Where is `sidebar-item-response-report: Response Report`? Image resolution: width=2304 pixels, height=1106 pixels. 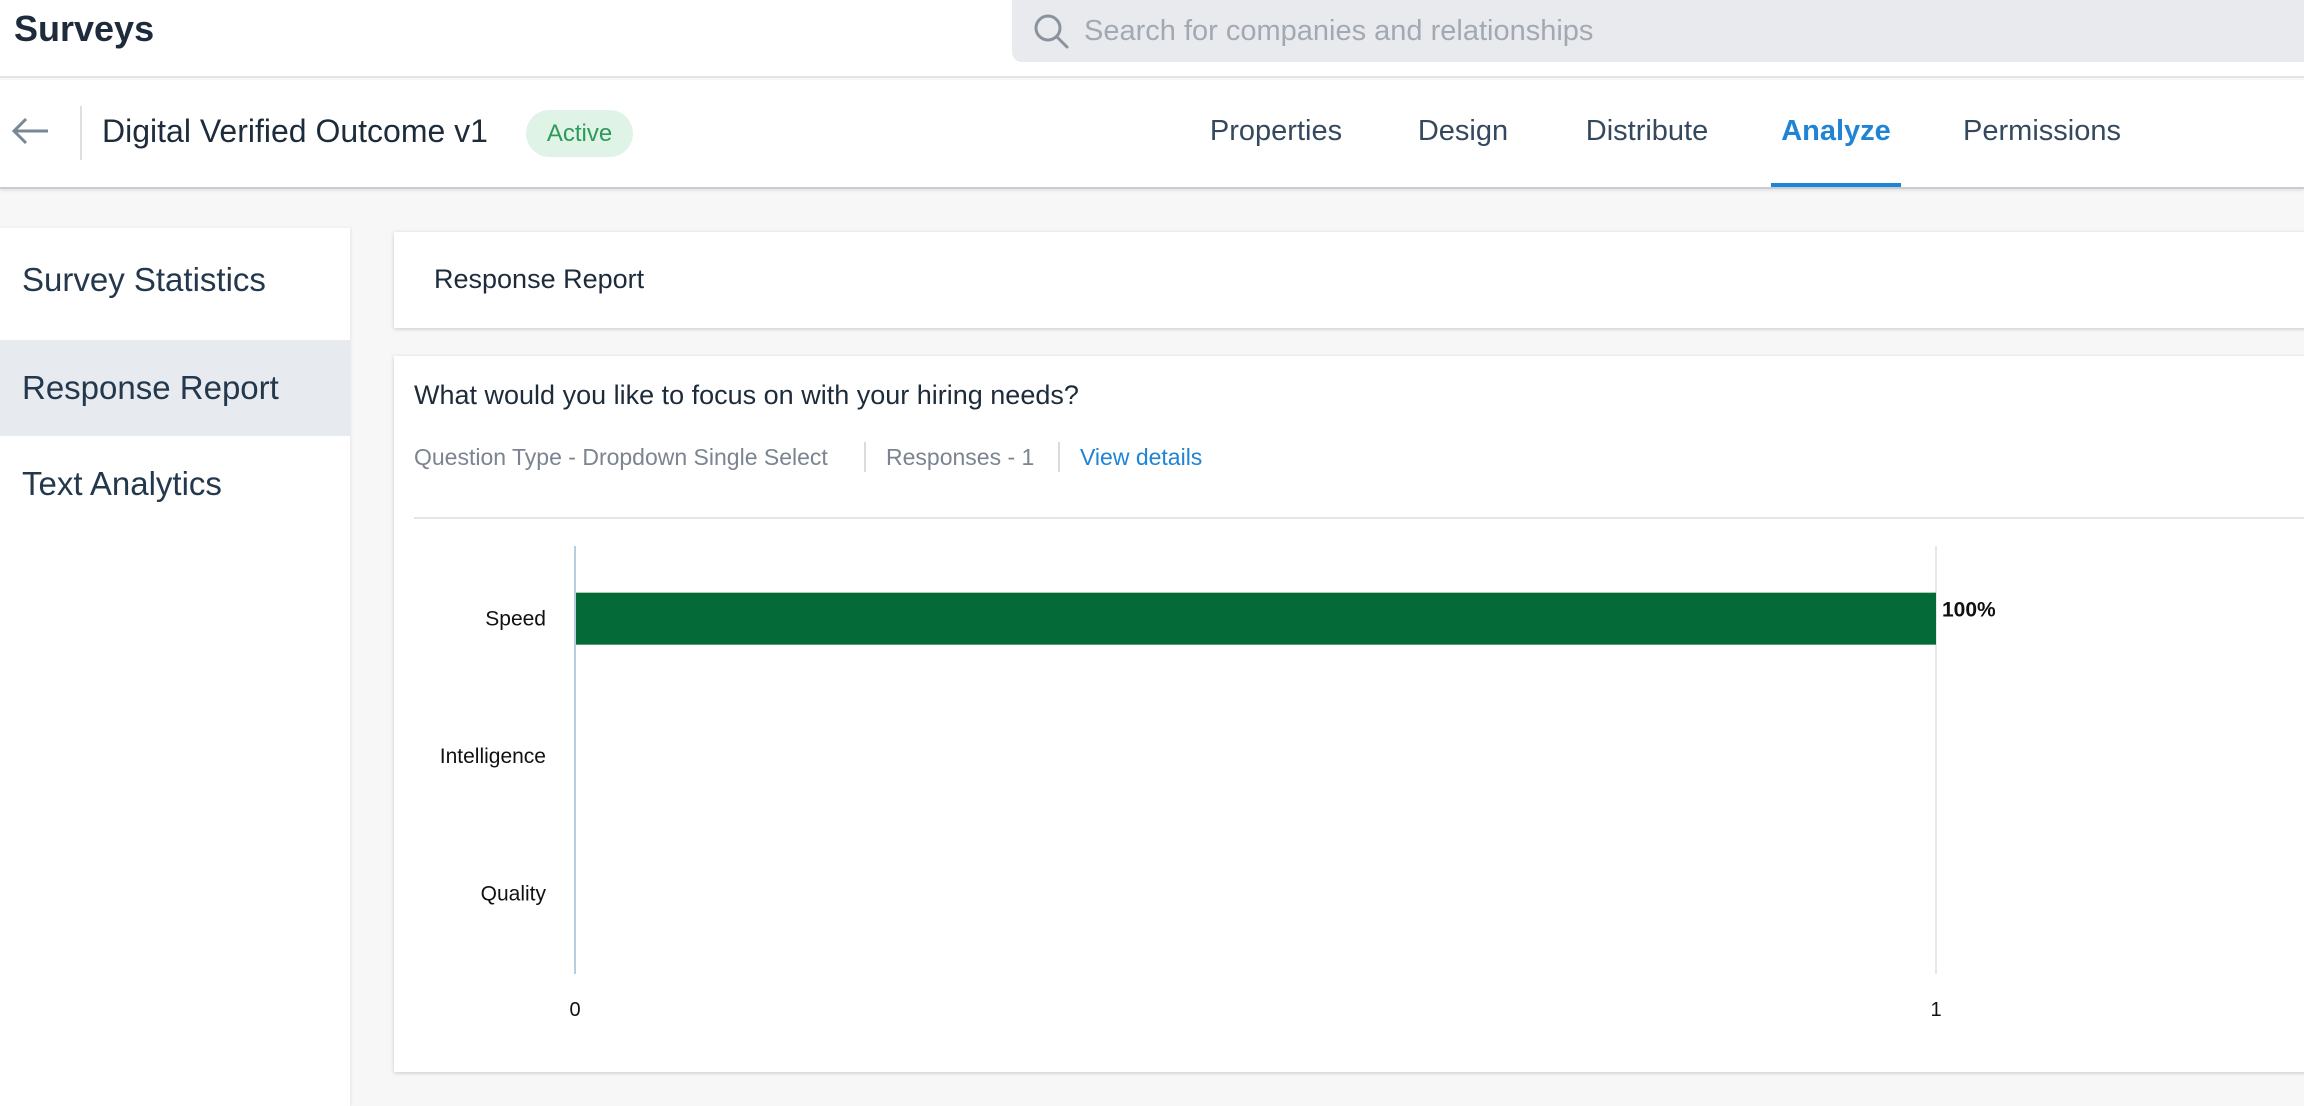
sidebar-item-response-report: Response Report is located at coordinates (175, 388).